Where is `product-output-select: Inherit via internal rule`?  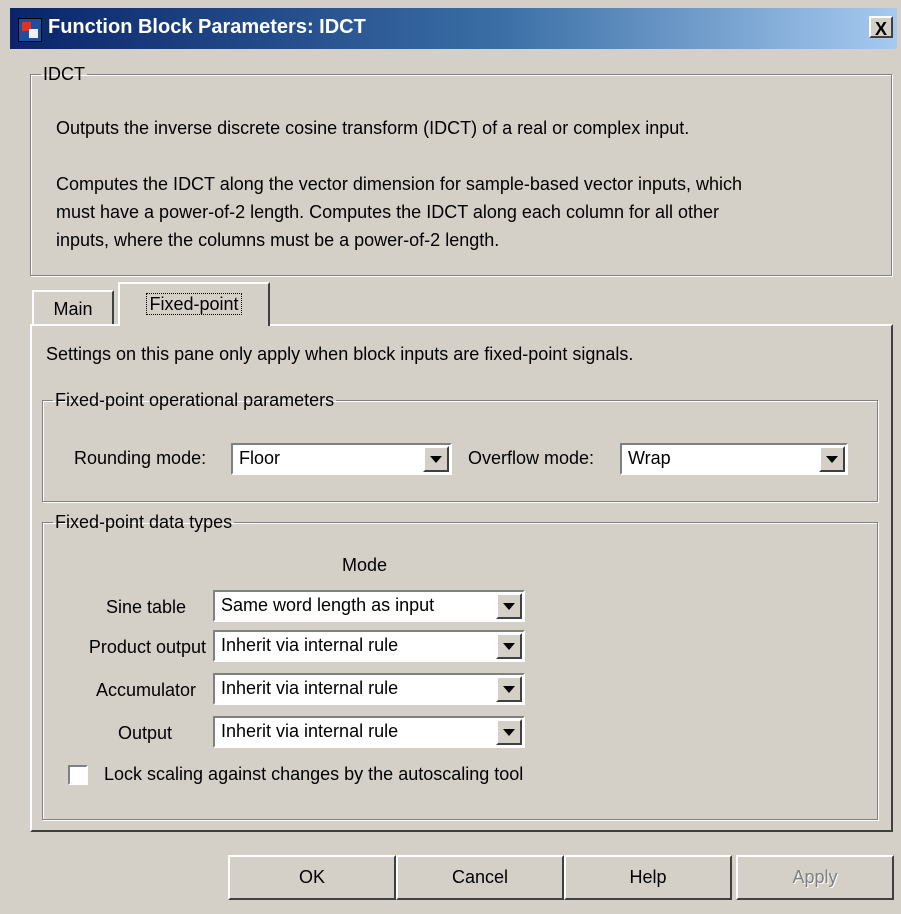 product-output-select: Inherit via internal rule is located at coordinates (369, 646).